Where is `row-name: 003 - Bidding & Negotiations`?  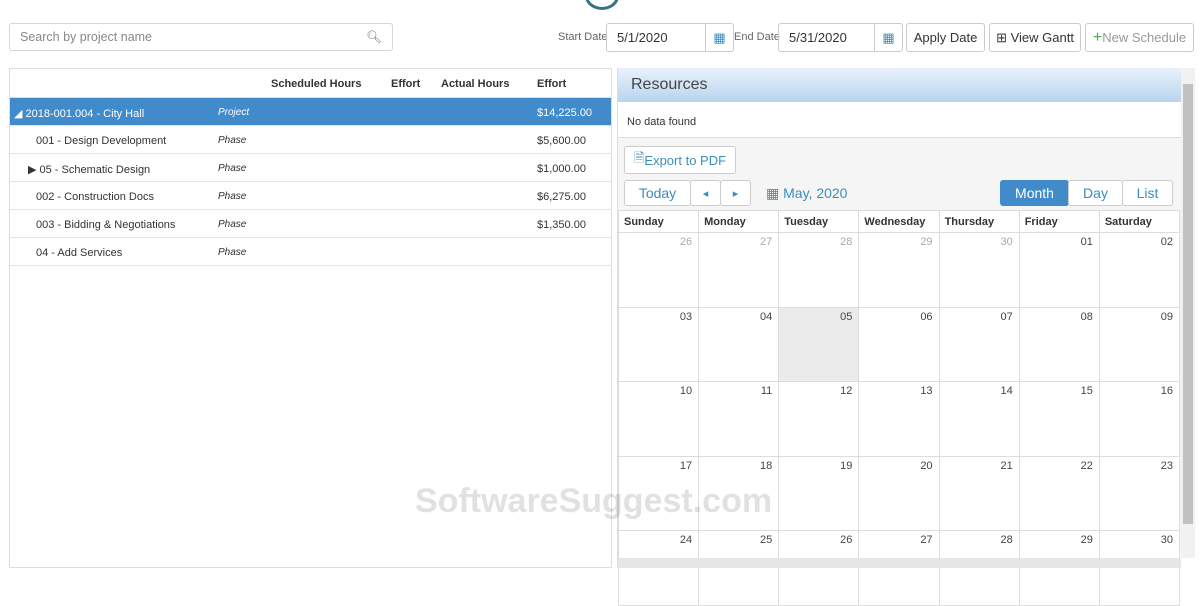 row-name: 003 - Bidding & Negotiations is located at coordinates (106, 225).